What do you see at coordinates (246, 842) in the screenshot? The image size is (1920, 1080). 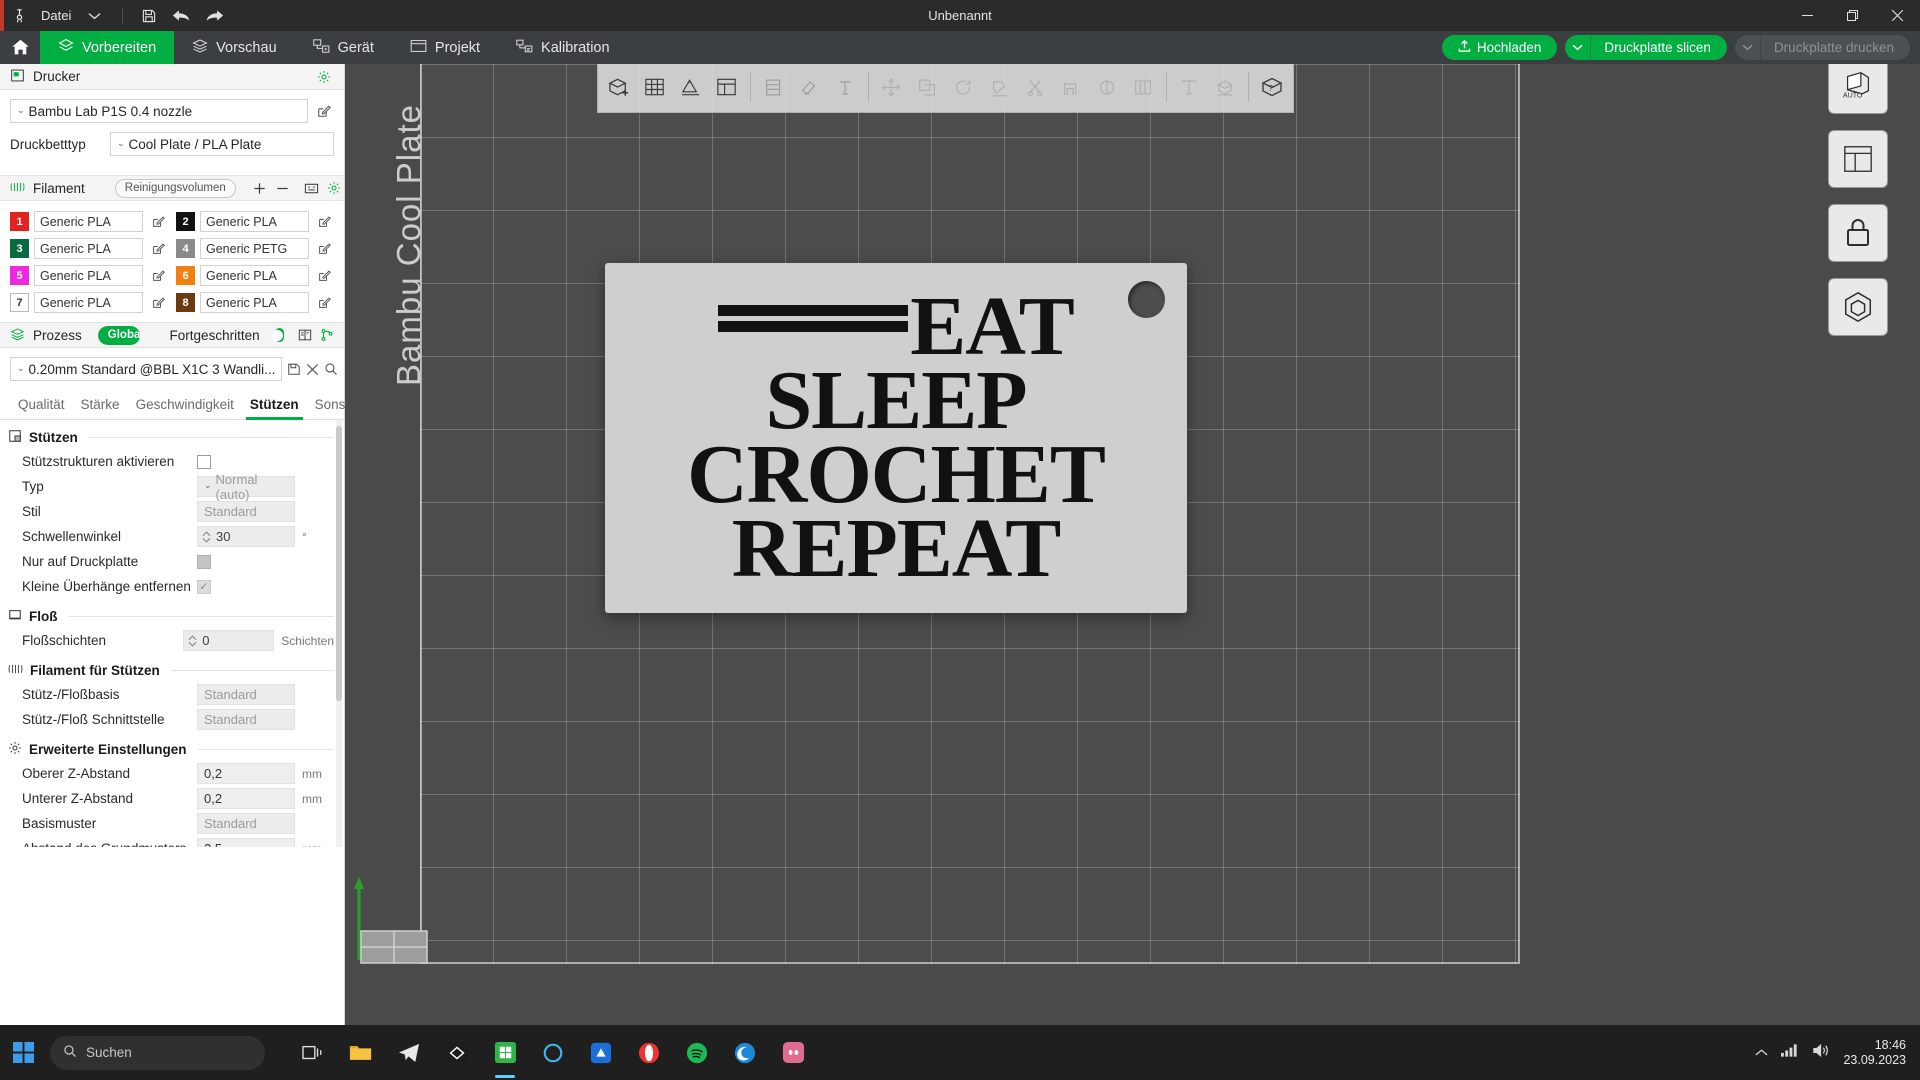 I see `setting-value: 2,5` at bounding box center [246, 842].